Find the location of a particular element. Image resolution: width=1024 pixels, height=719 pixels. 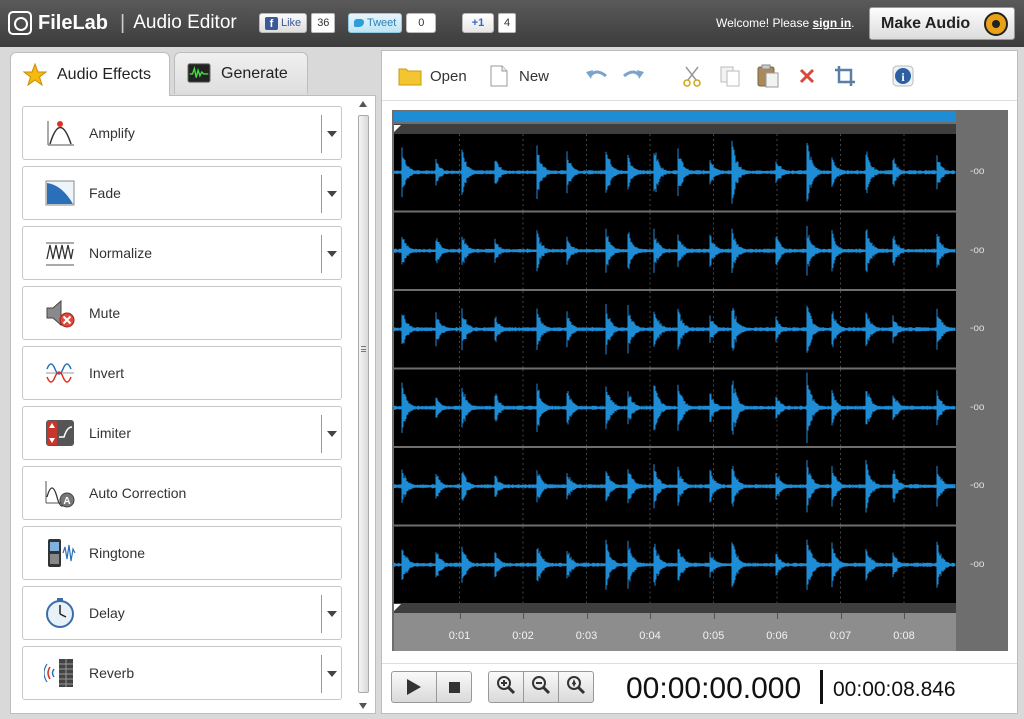

open-label: Open is located at coordinates (448, 76).